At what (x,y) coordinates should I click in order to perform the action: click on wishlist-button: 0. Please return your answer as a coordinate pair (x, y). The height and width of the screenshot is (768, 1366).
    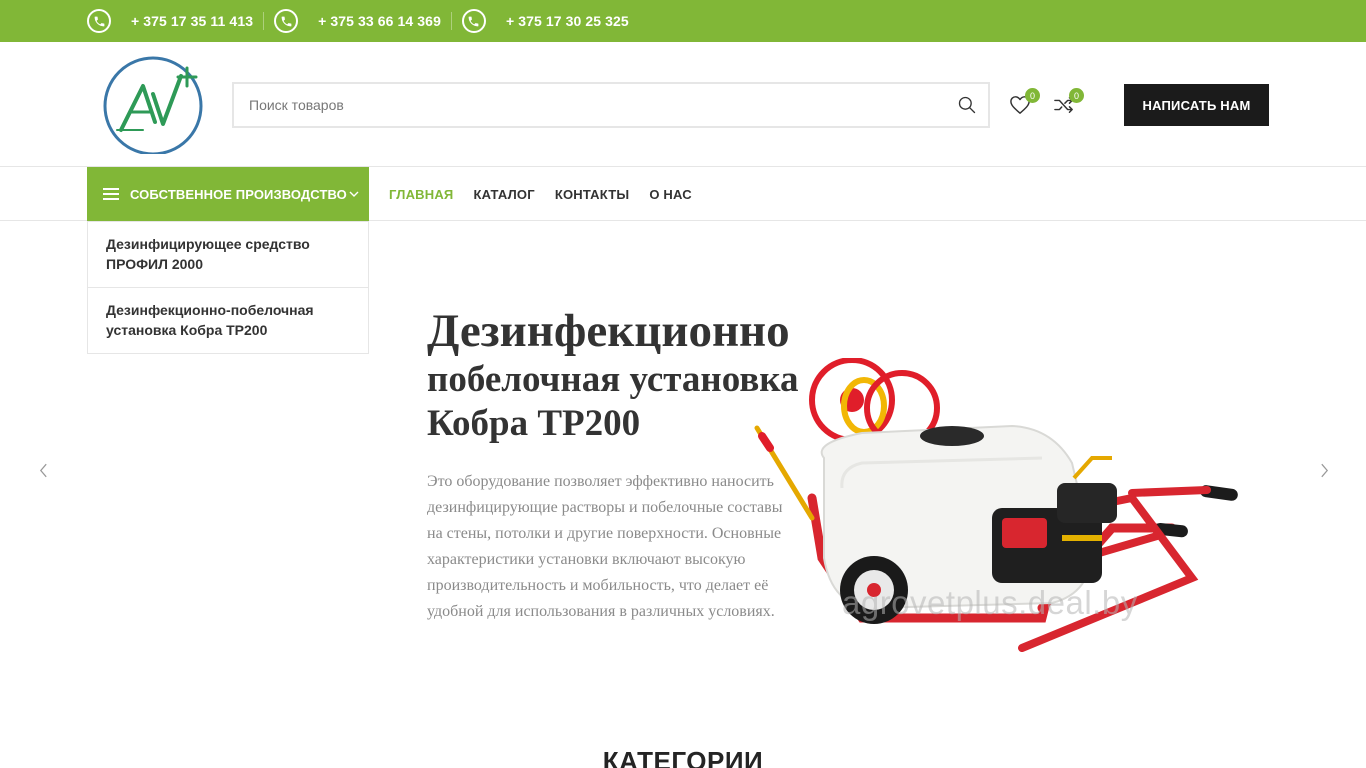
    Looking at the image, I should click on (1024, 102).